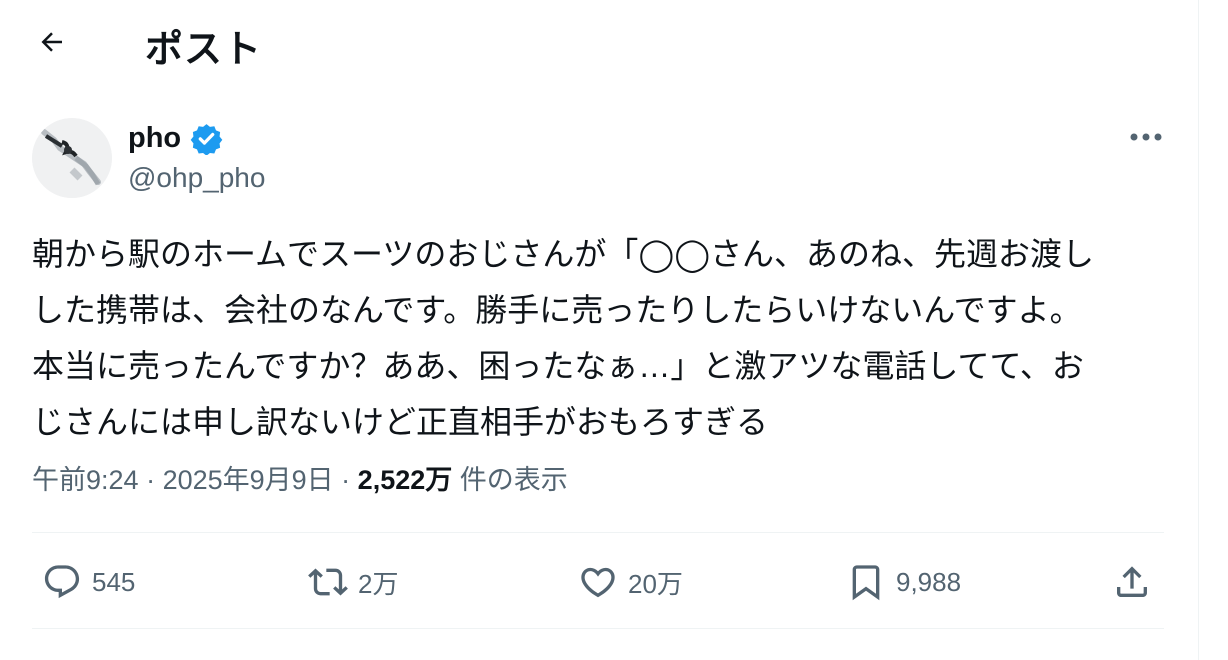  What do you see at coordinates (85, 480) in the screenshot?
I see `post-time: 午前9:24` at bounding box center [85, 480].